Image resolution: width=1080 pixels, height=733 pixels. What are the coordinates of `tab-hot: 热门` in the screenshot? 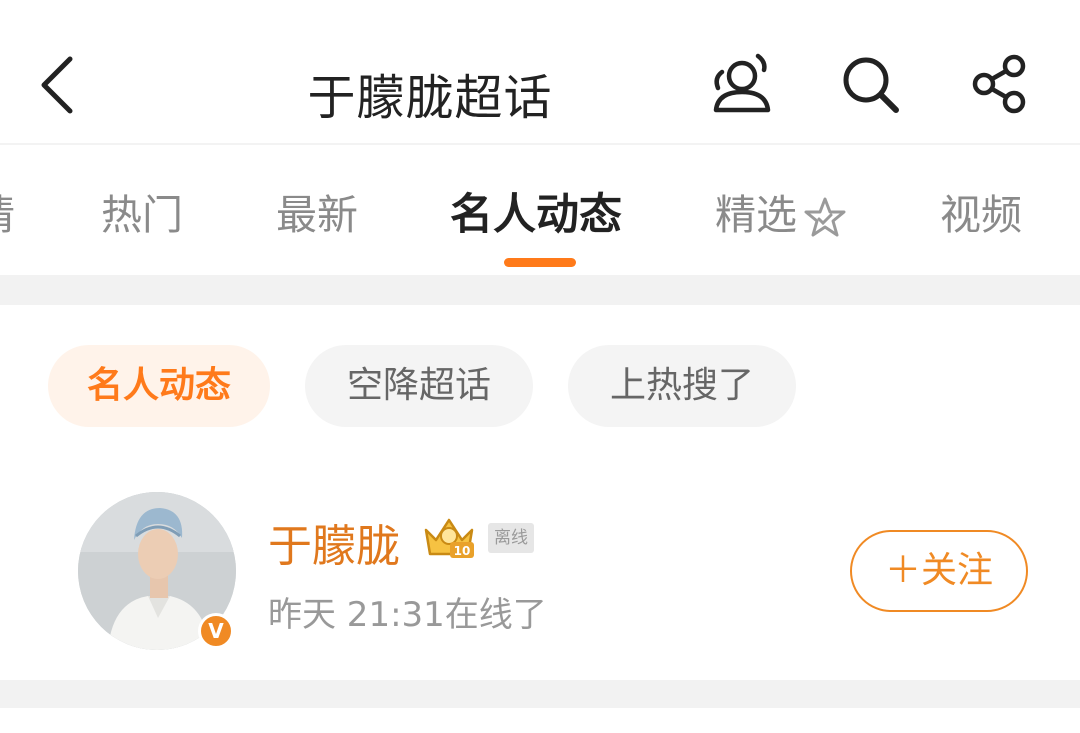 It's located at (142, 215).